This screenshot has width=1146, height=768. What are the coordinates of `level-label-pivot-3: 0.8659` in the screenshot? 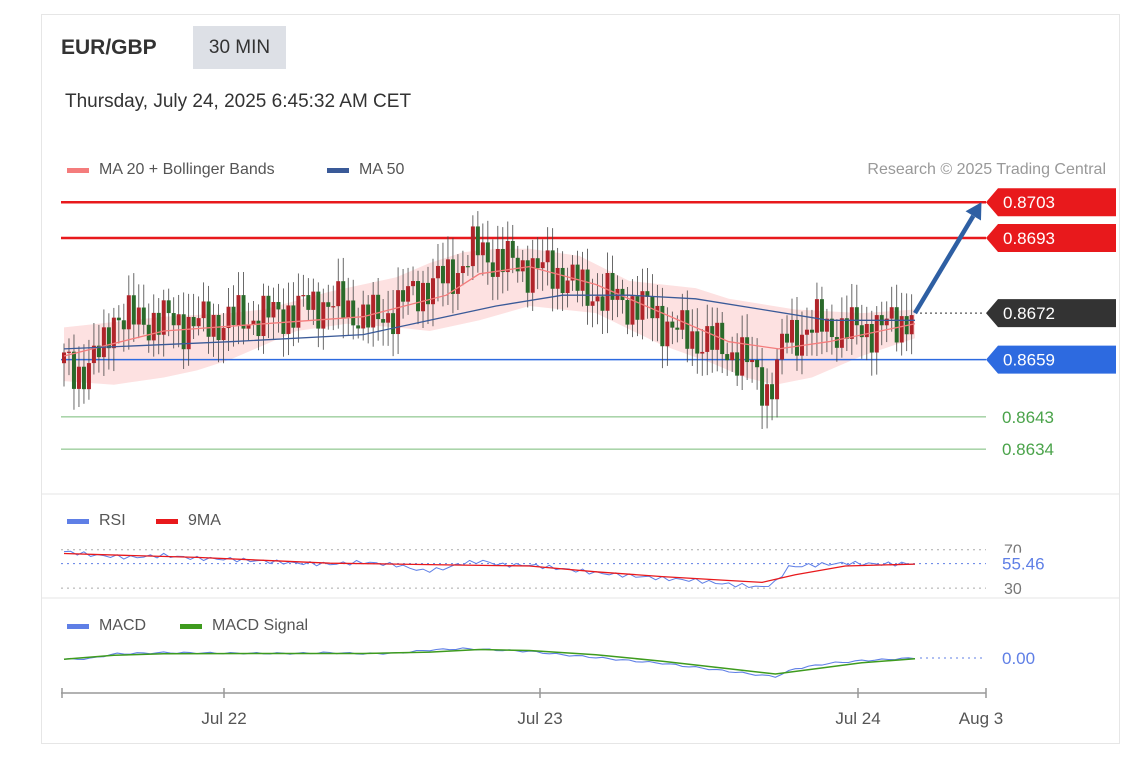 It's located at (1029, 360).